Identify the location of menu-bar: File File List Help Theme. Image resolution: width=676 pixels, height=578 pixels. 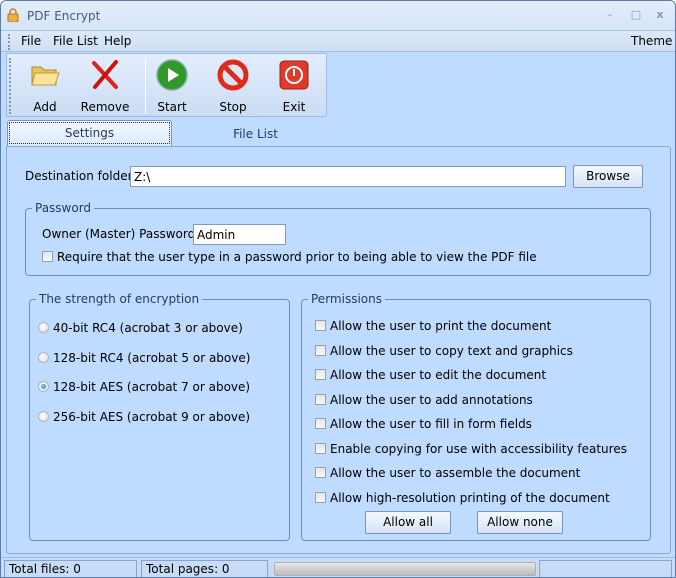
(338, 41).